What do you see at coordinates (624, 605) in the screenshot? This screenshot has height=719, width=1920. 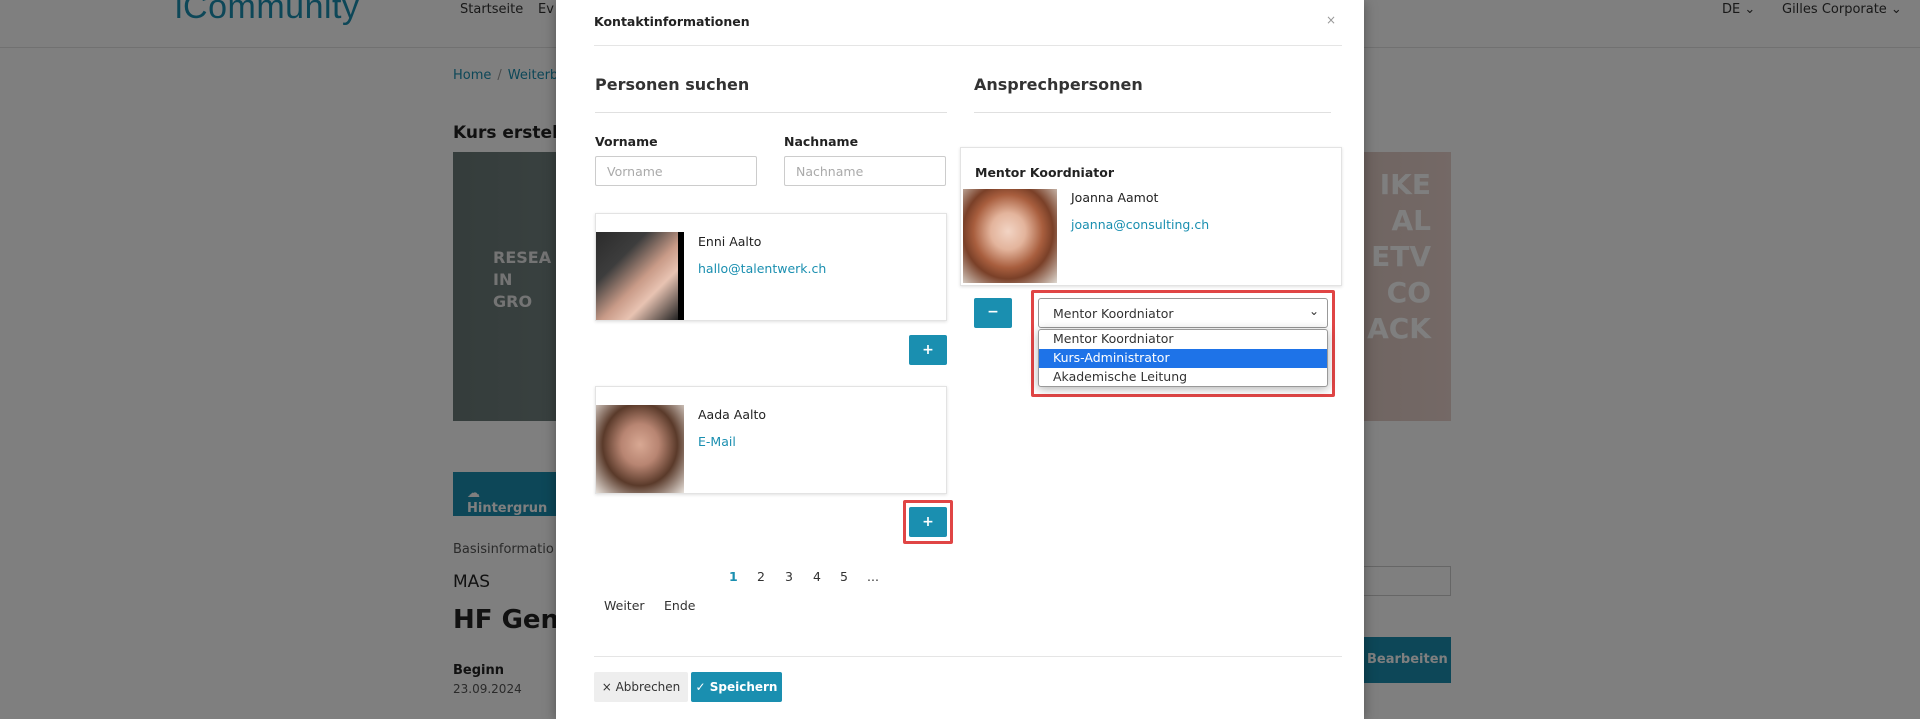 I see `pagination-next: Weiter` at bounding box center [624, 605].